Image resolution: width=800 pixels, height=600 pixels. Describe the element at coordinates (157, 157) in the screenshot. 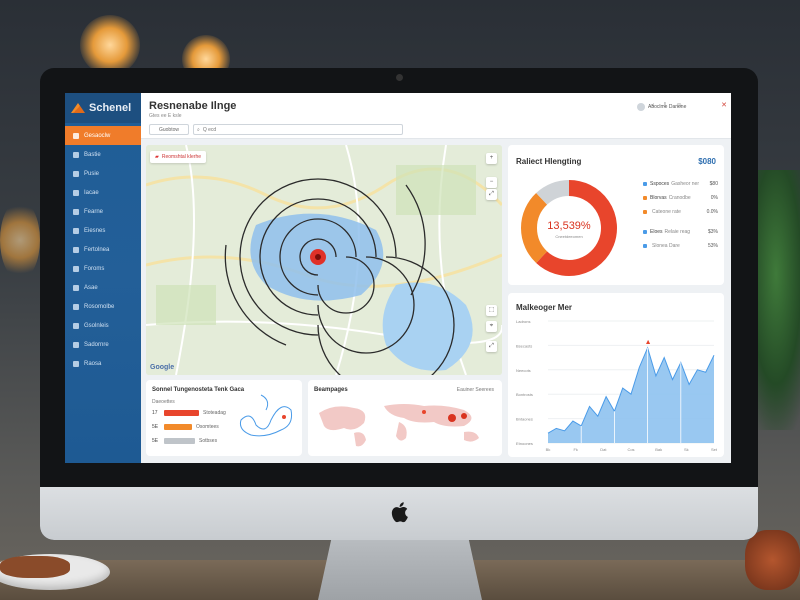

I see `pin-icon: ▰` at that location.